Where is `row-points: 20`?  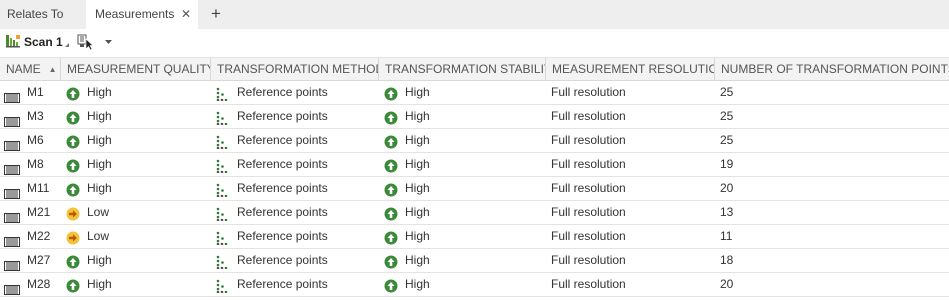
row-points: 20 is located at coordinates (727, 188).